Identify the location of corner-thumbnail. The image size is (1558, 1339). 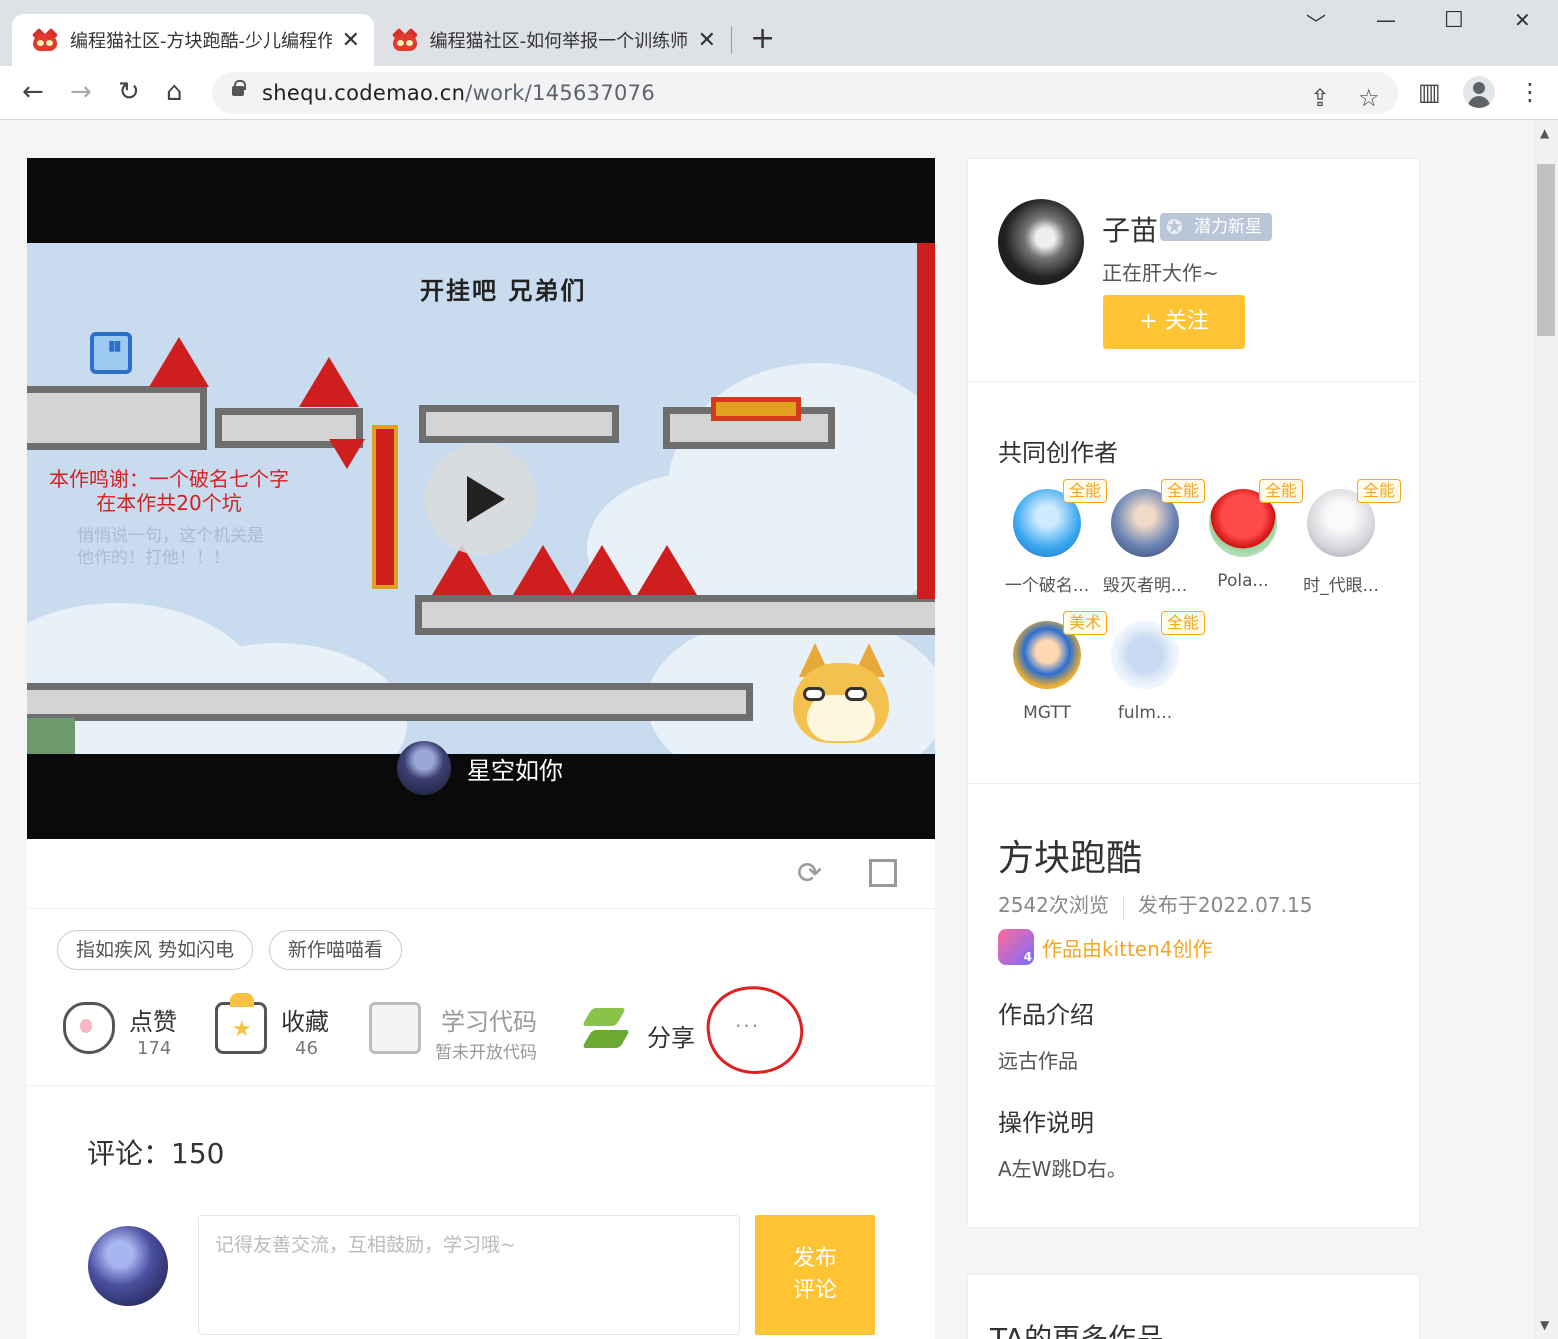
(51, 736).